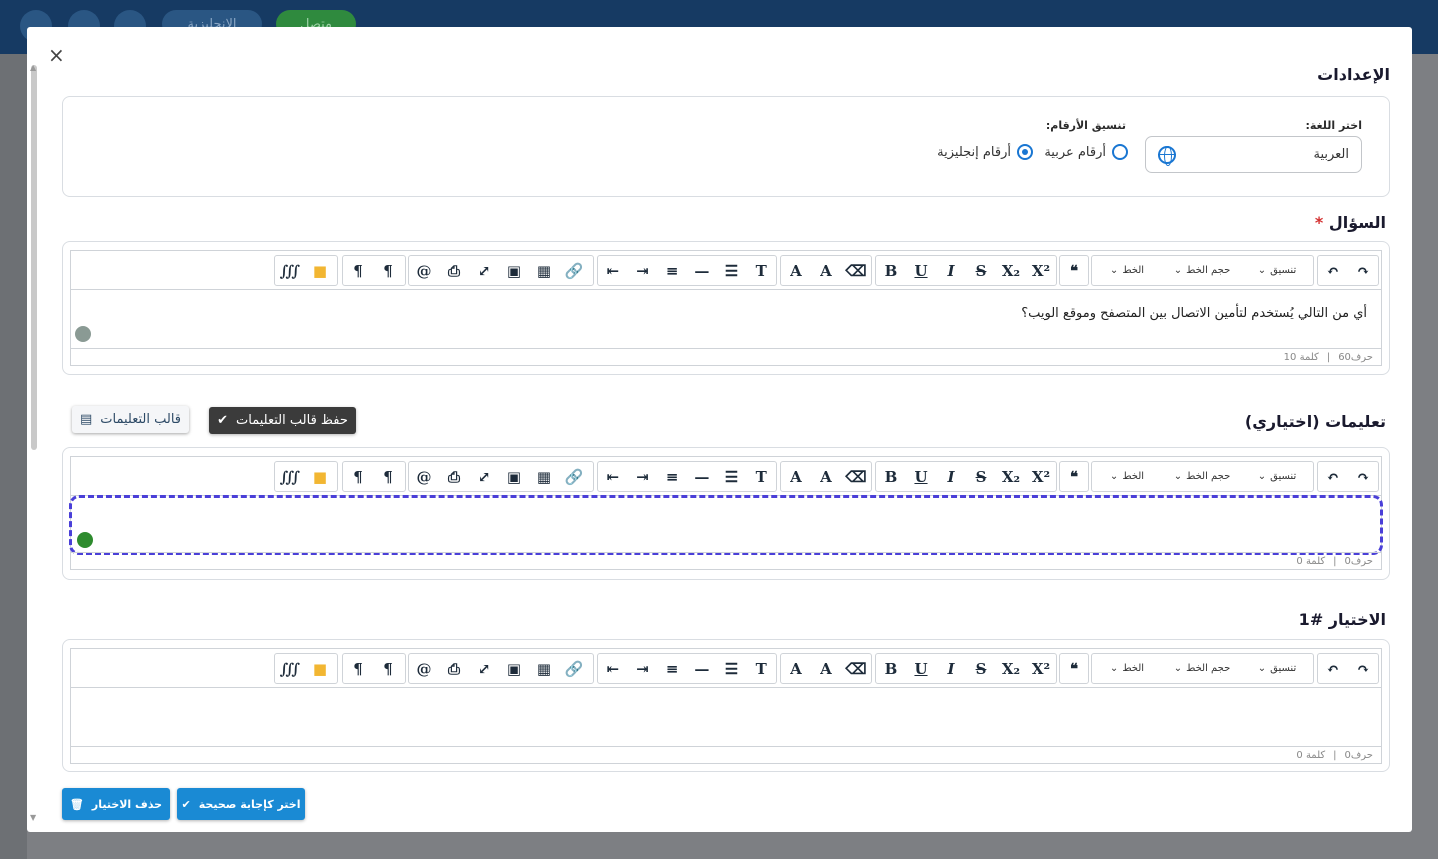 This screenshot has height=859, width=1438. What do you see at coordinates (1253, 154) in the screenshot?
I see `language-select: العربية` at bounding box center [1253, 154].